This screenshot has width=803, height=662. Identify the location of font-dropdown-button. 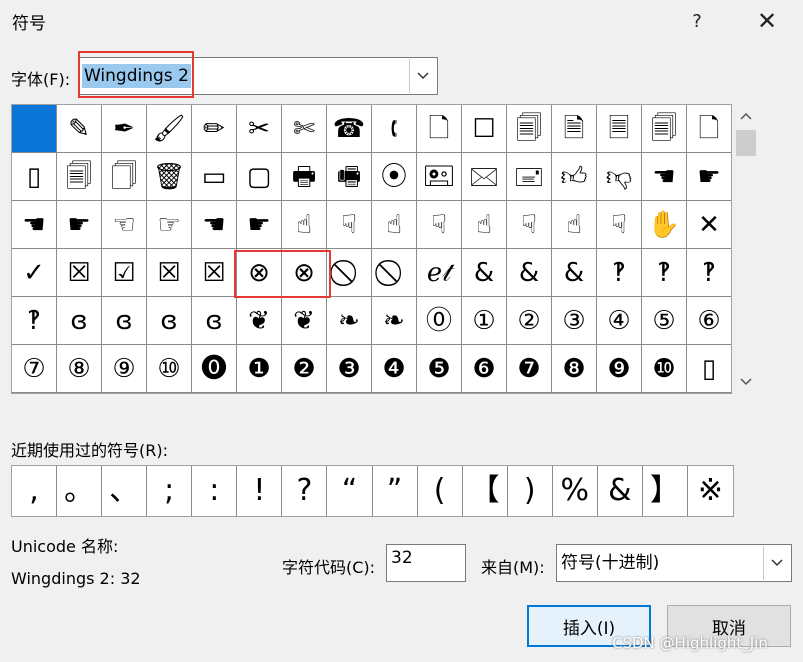
(422, 76).